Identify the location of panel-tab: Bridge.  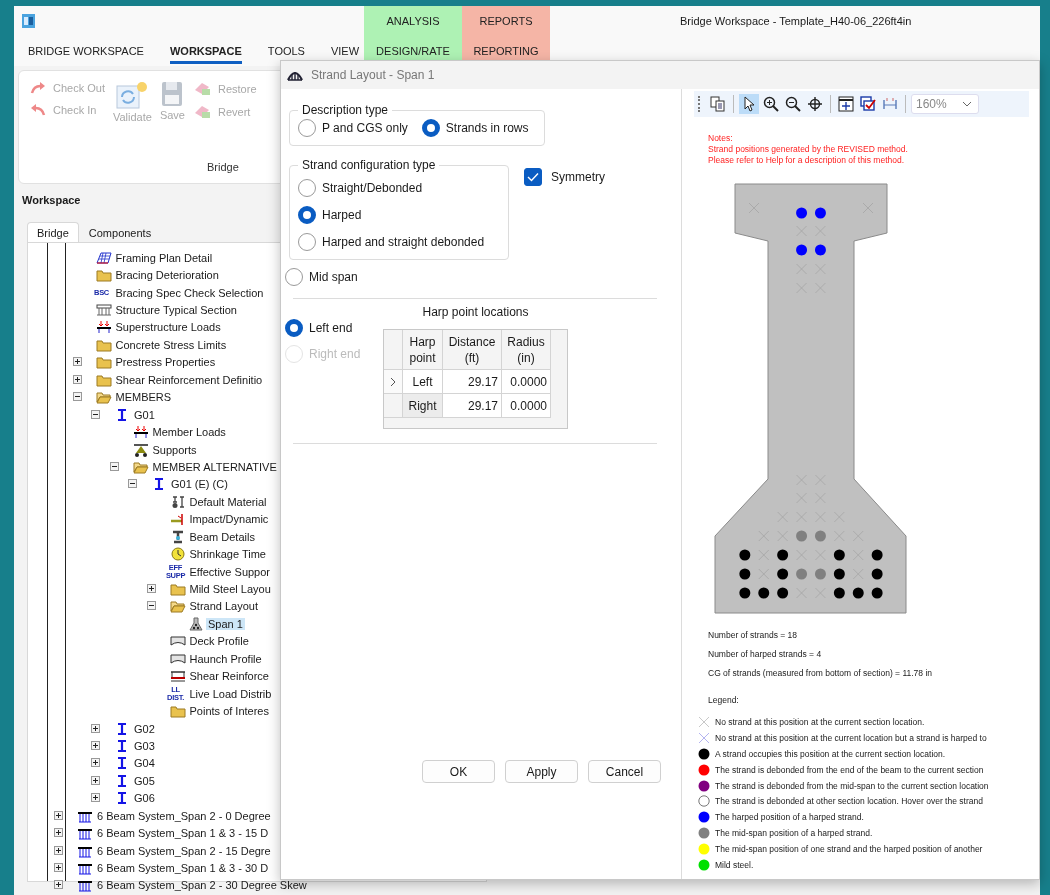
(53, 232).